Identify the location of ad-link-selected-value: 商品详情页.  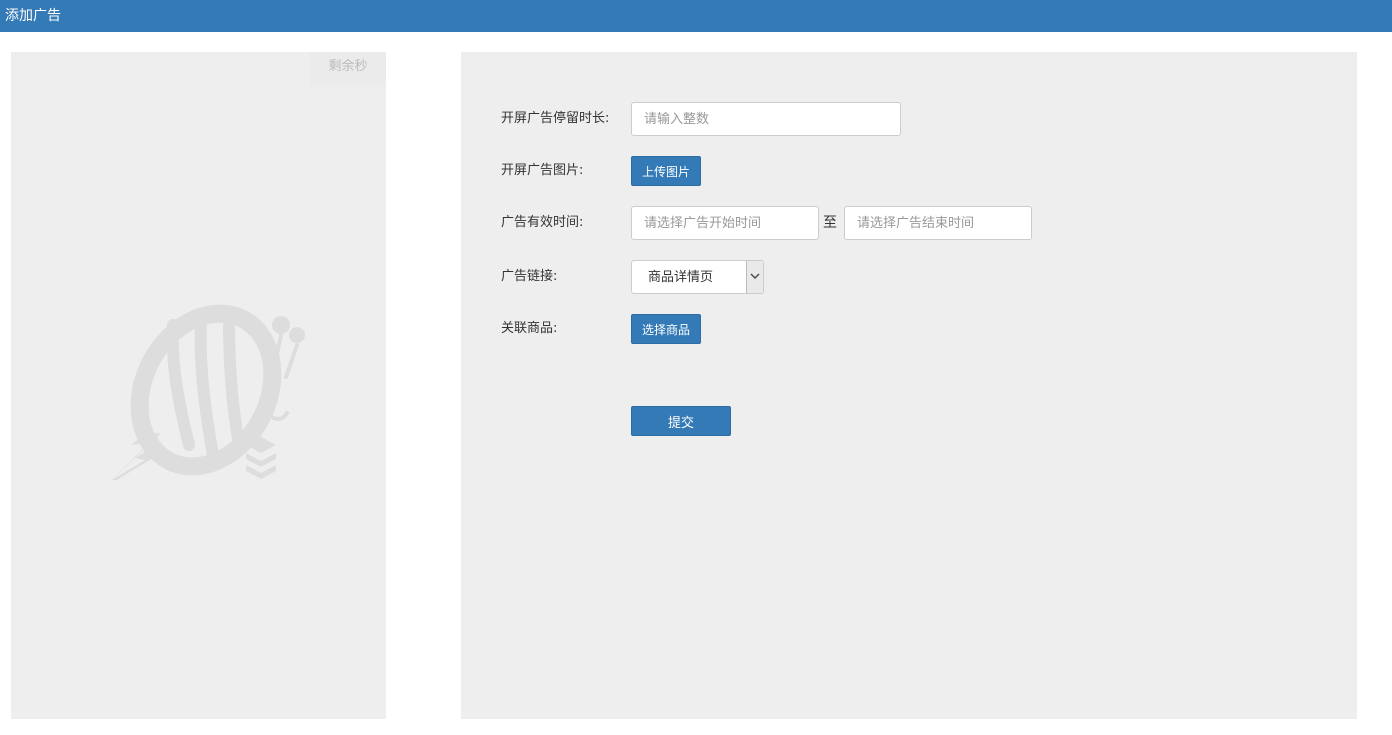
(681, 277).